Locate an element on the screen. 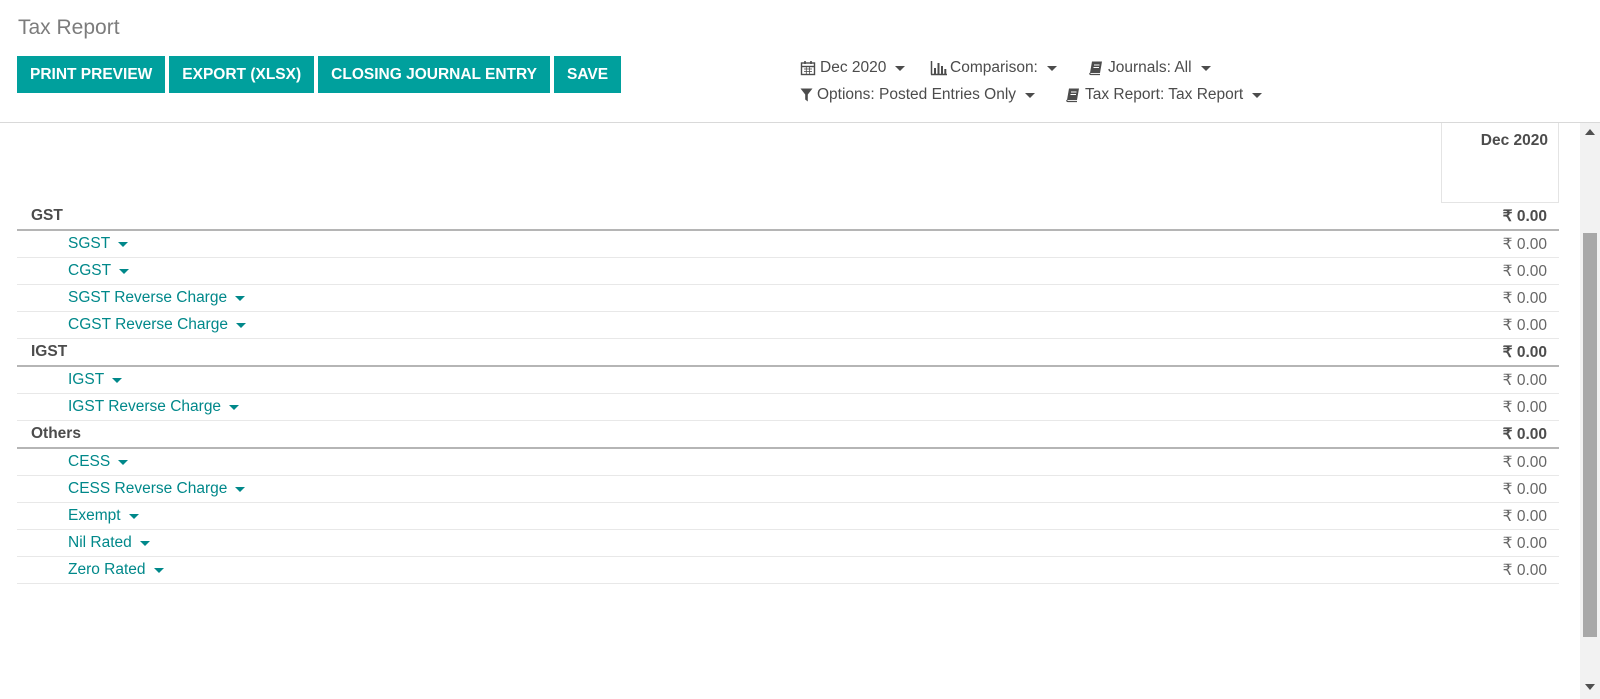  table-row: Exempt ₹ 0.00 is located at coordinates (788, 516).